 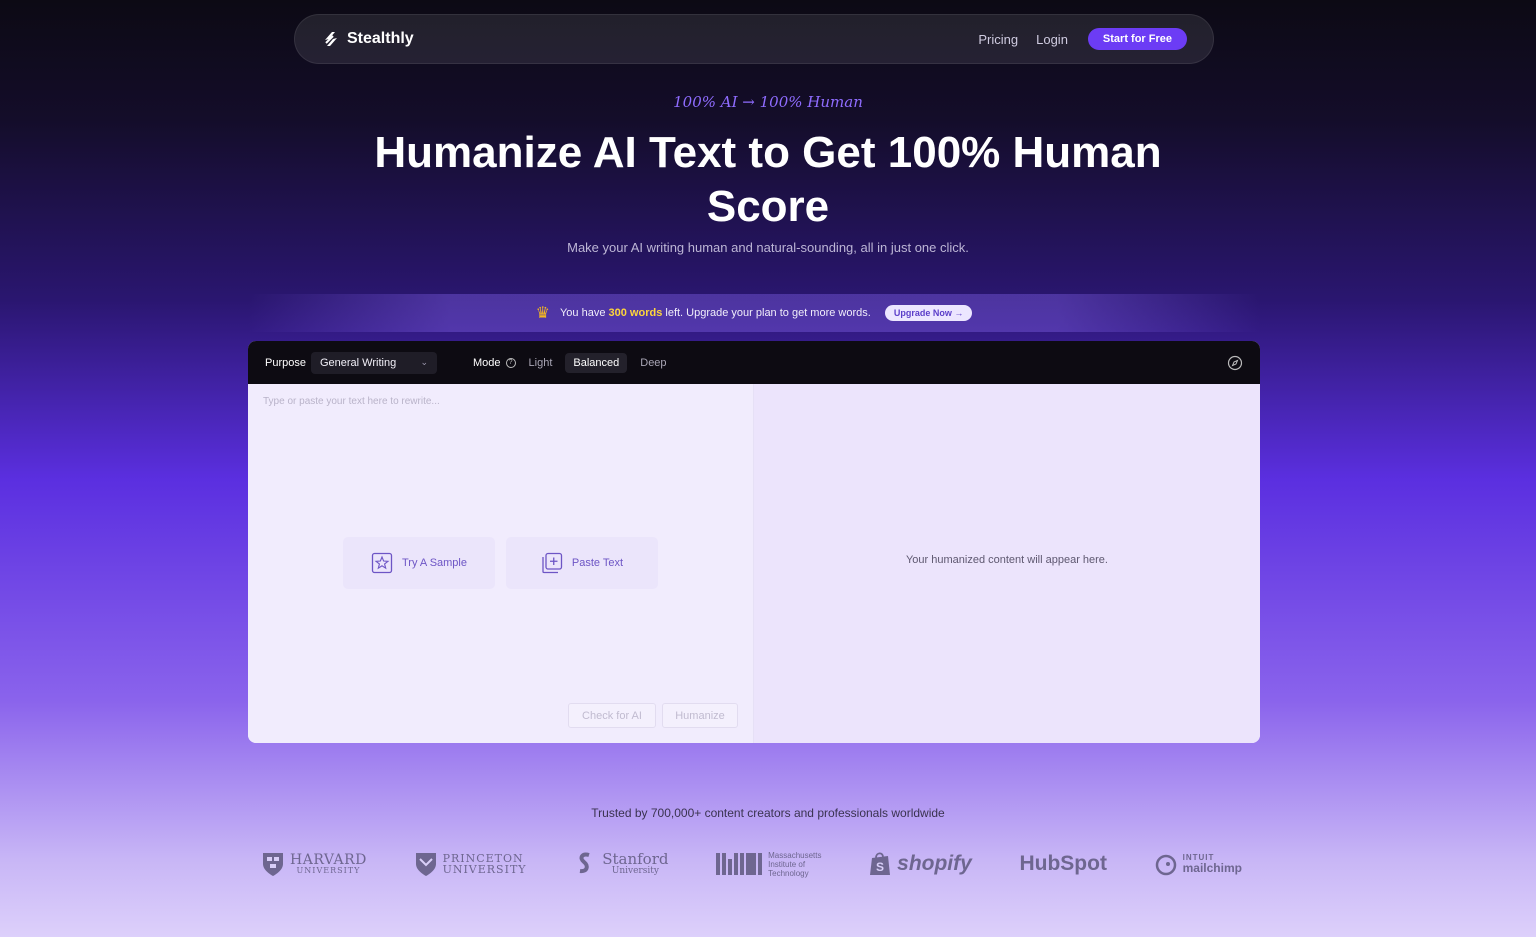 I want to click on mit-line-3: Technology, so click(x=788, y=873).